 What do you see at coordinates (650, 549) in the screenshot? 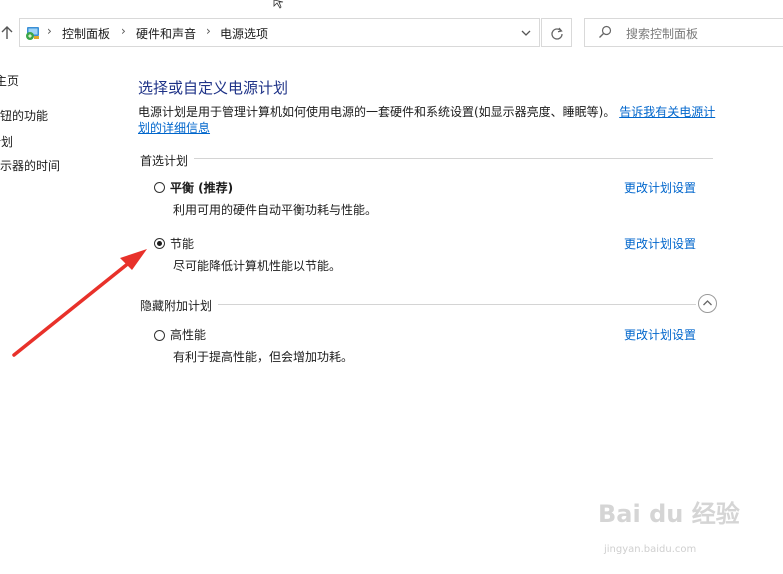
I see `baidu-url: jingyan.baidu.com` at bounding box center [650, 549].